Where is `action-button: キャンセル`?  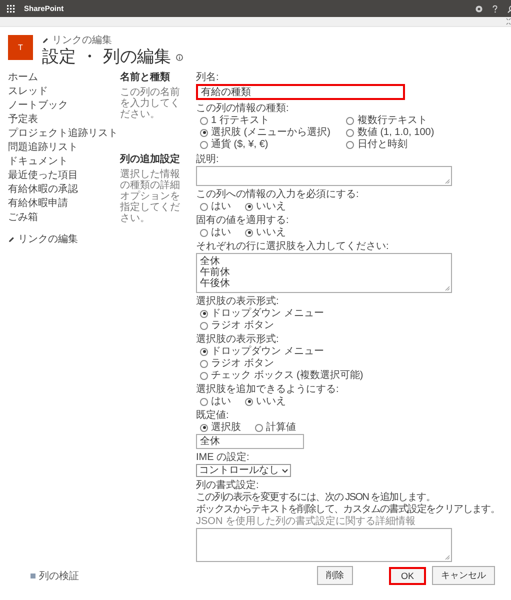
action-button: キャンセル is located at coordinates (463, 575).